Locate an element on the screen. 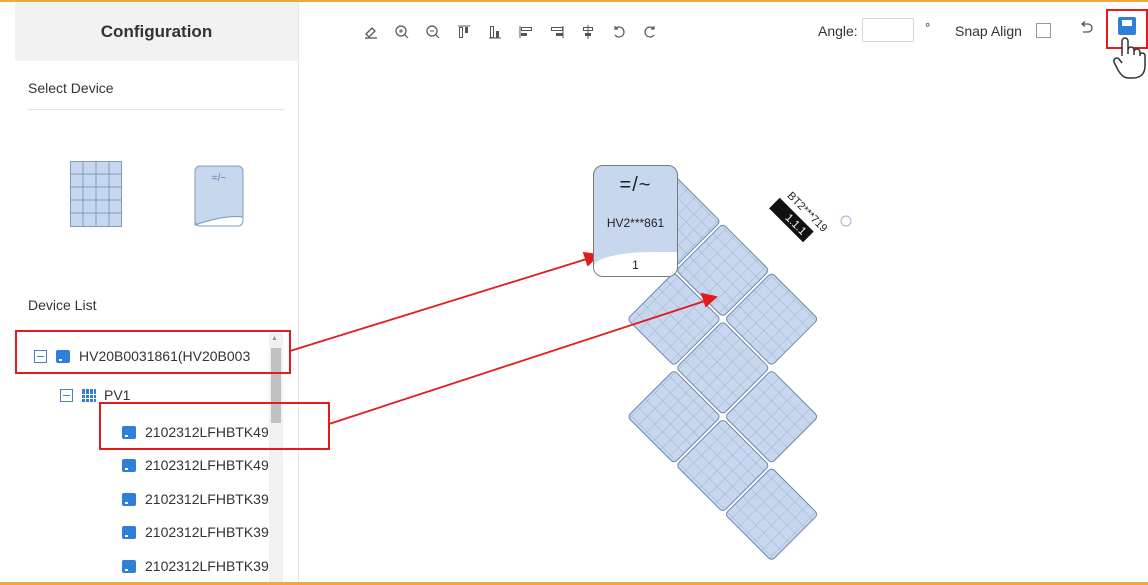 This screenshot has height=585, width=1148. inverter-symbol-icon: =/~ is located at coordinates (635, 185).